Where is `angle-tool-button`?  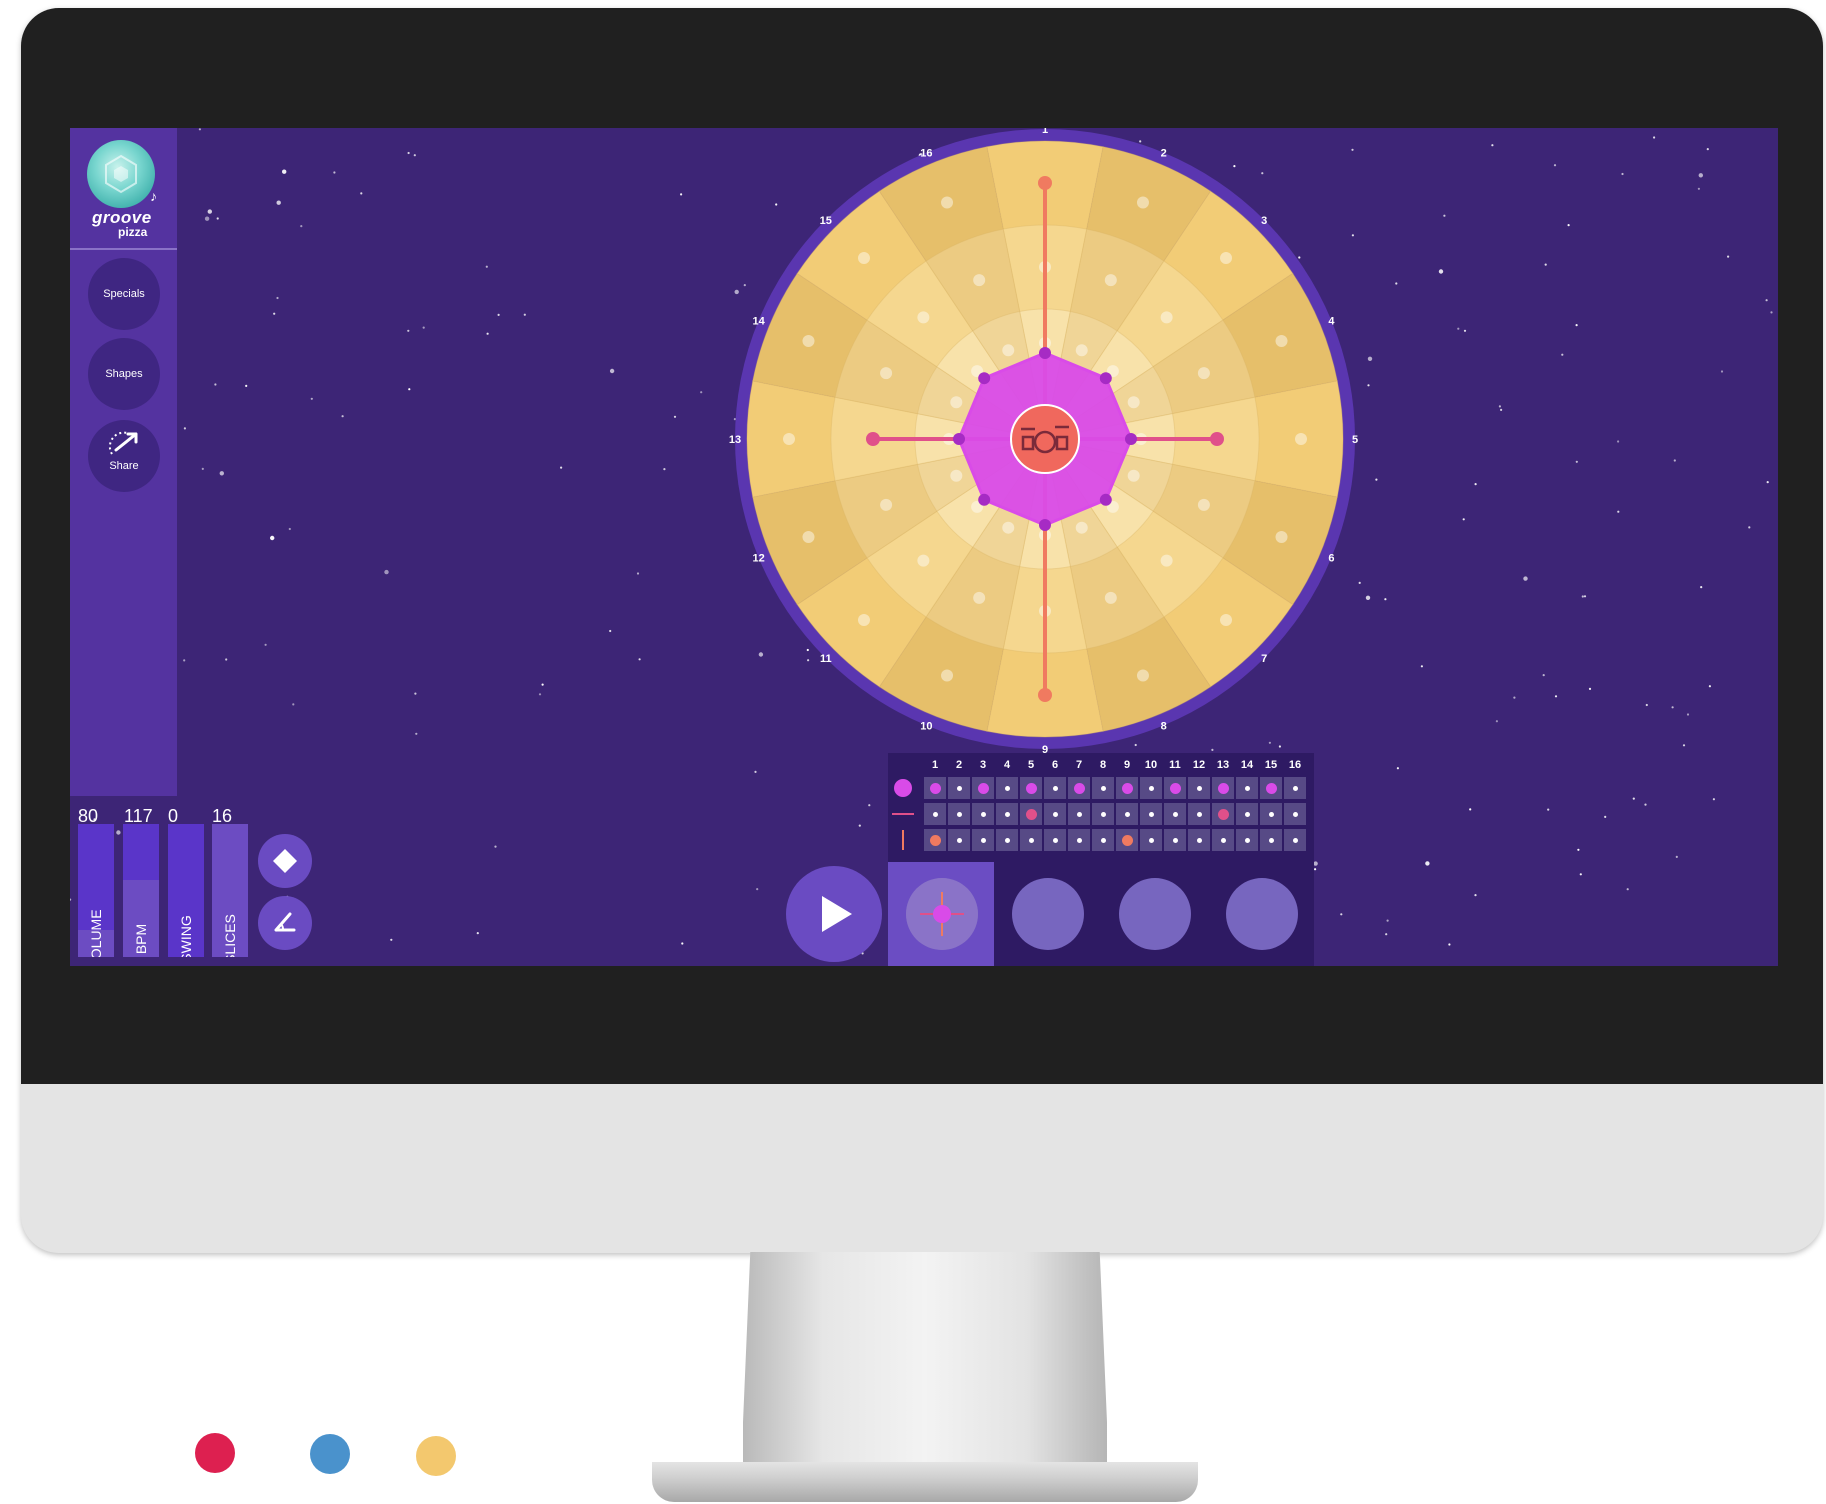
angle-tool-button is located at coordinates (285, 923).